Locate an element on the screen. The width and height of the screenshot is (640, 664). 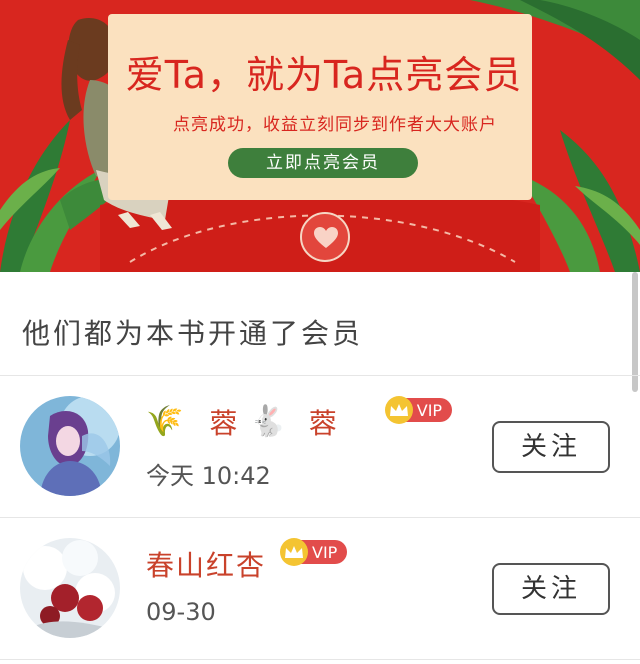
open-time: 今天 10:42 is located at coordinates (208, 476).